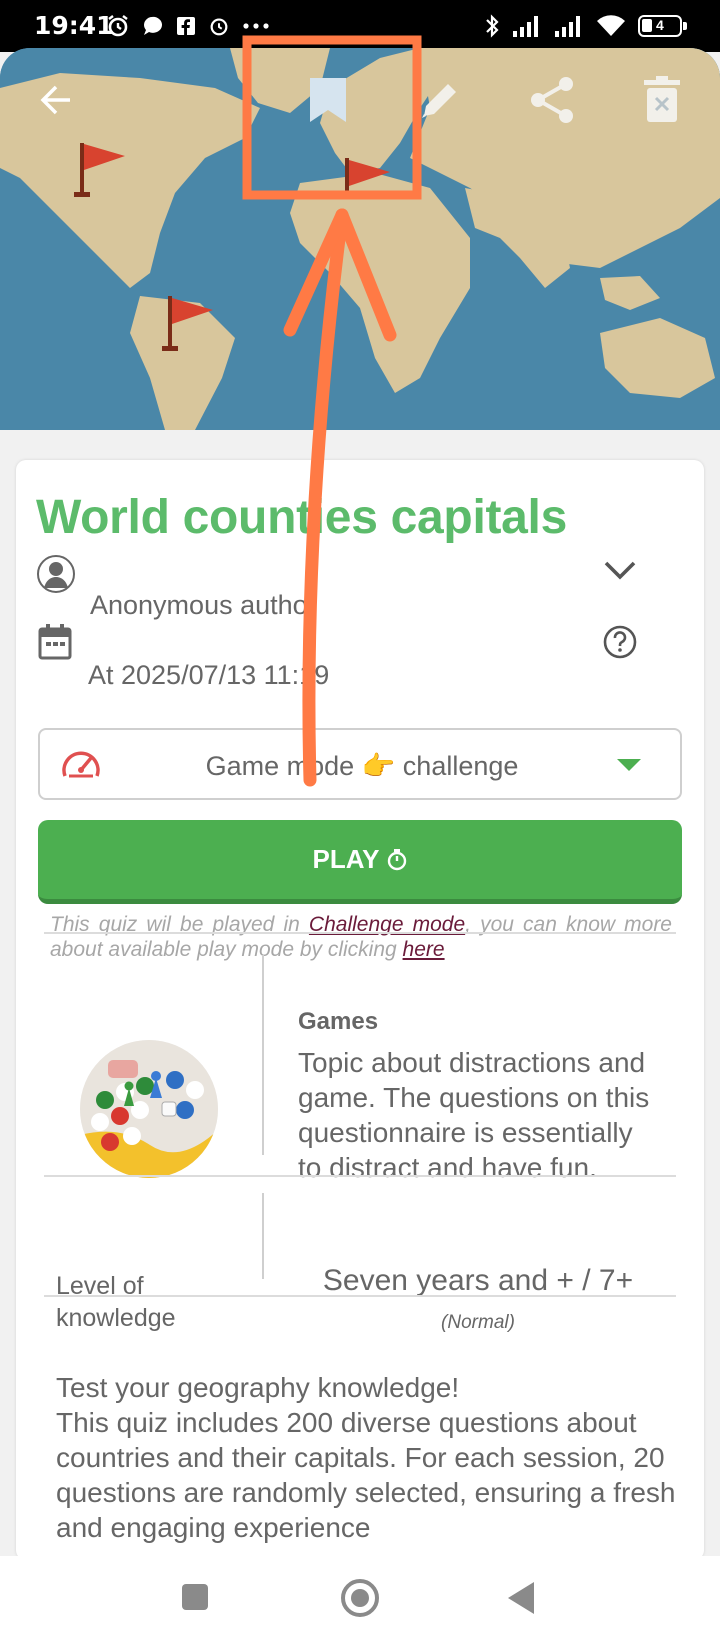 Image resolution: width=720 pixels, height=1650 pixels. I want to click on share-button, so click(552, 100).